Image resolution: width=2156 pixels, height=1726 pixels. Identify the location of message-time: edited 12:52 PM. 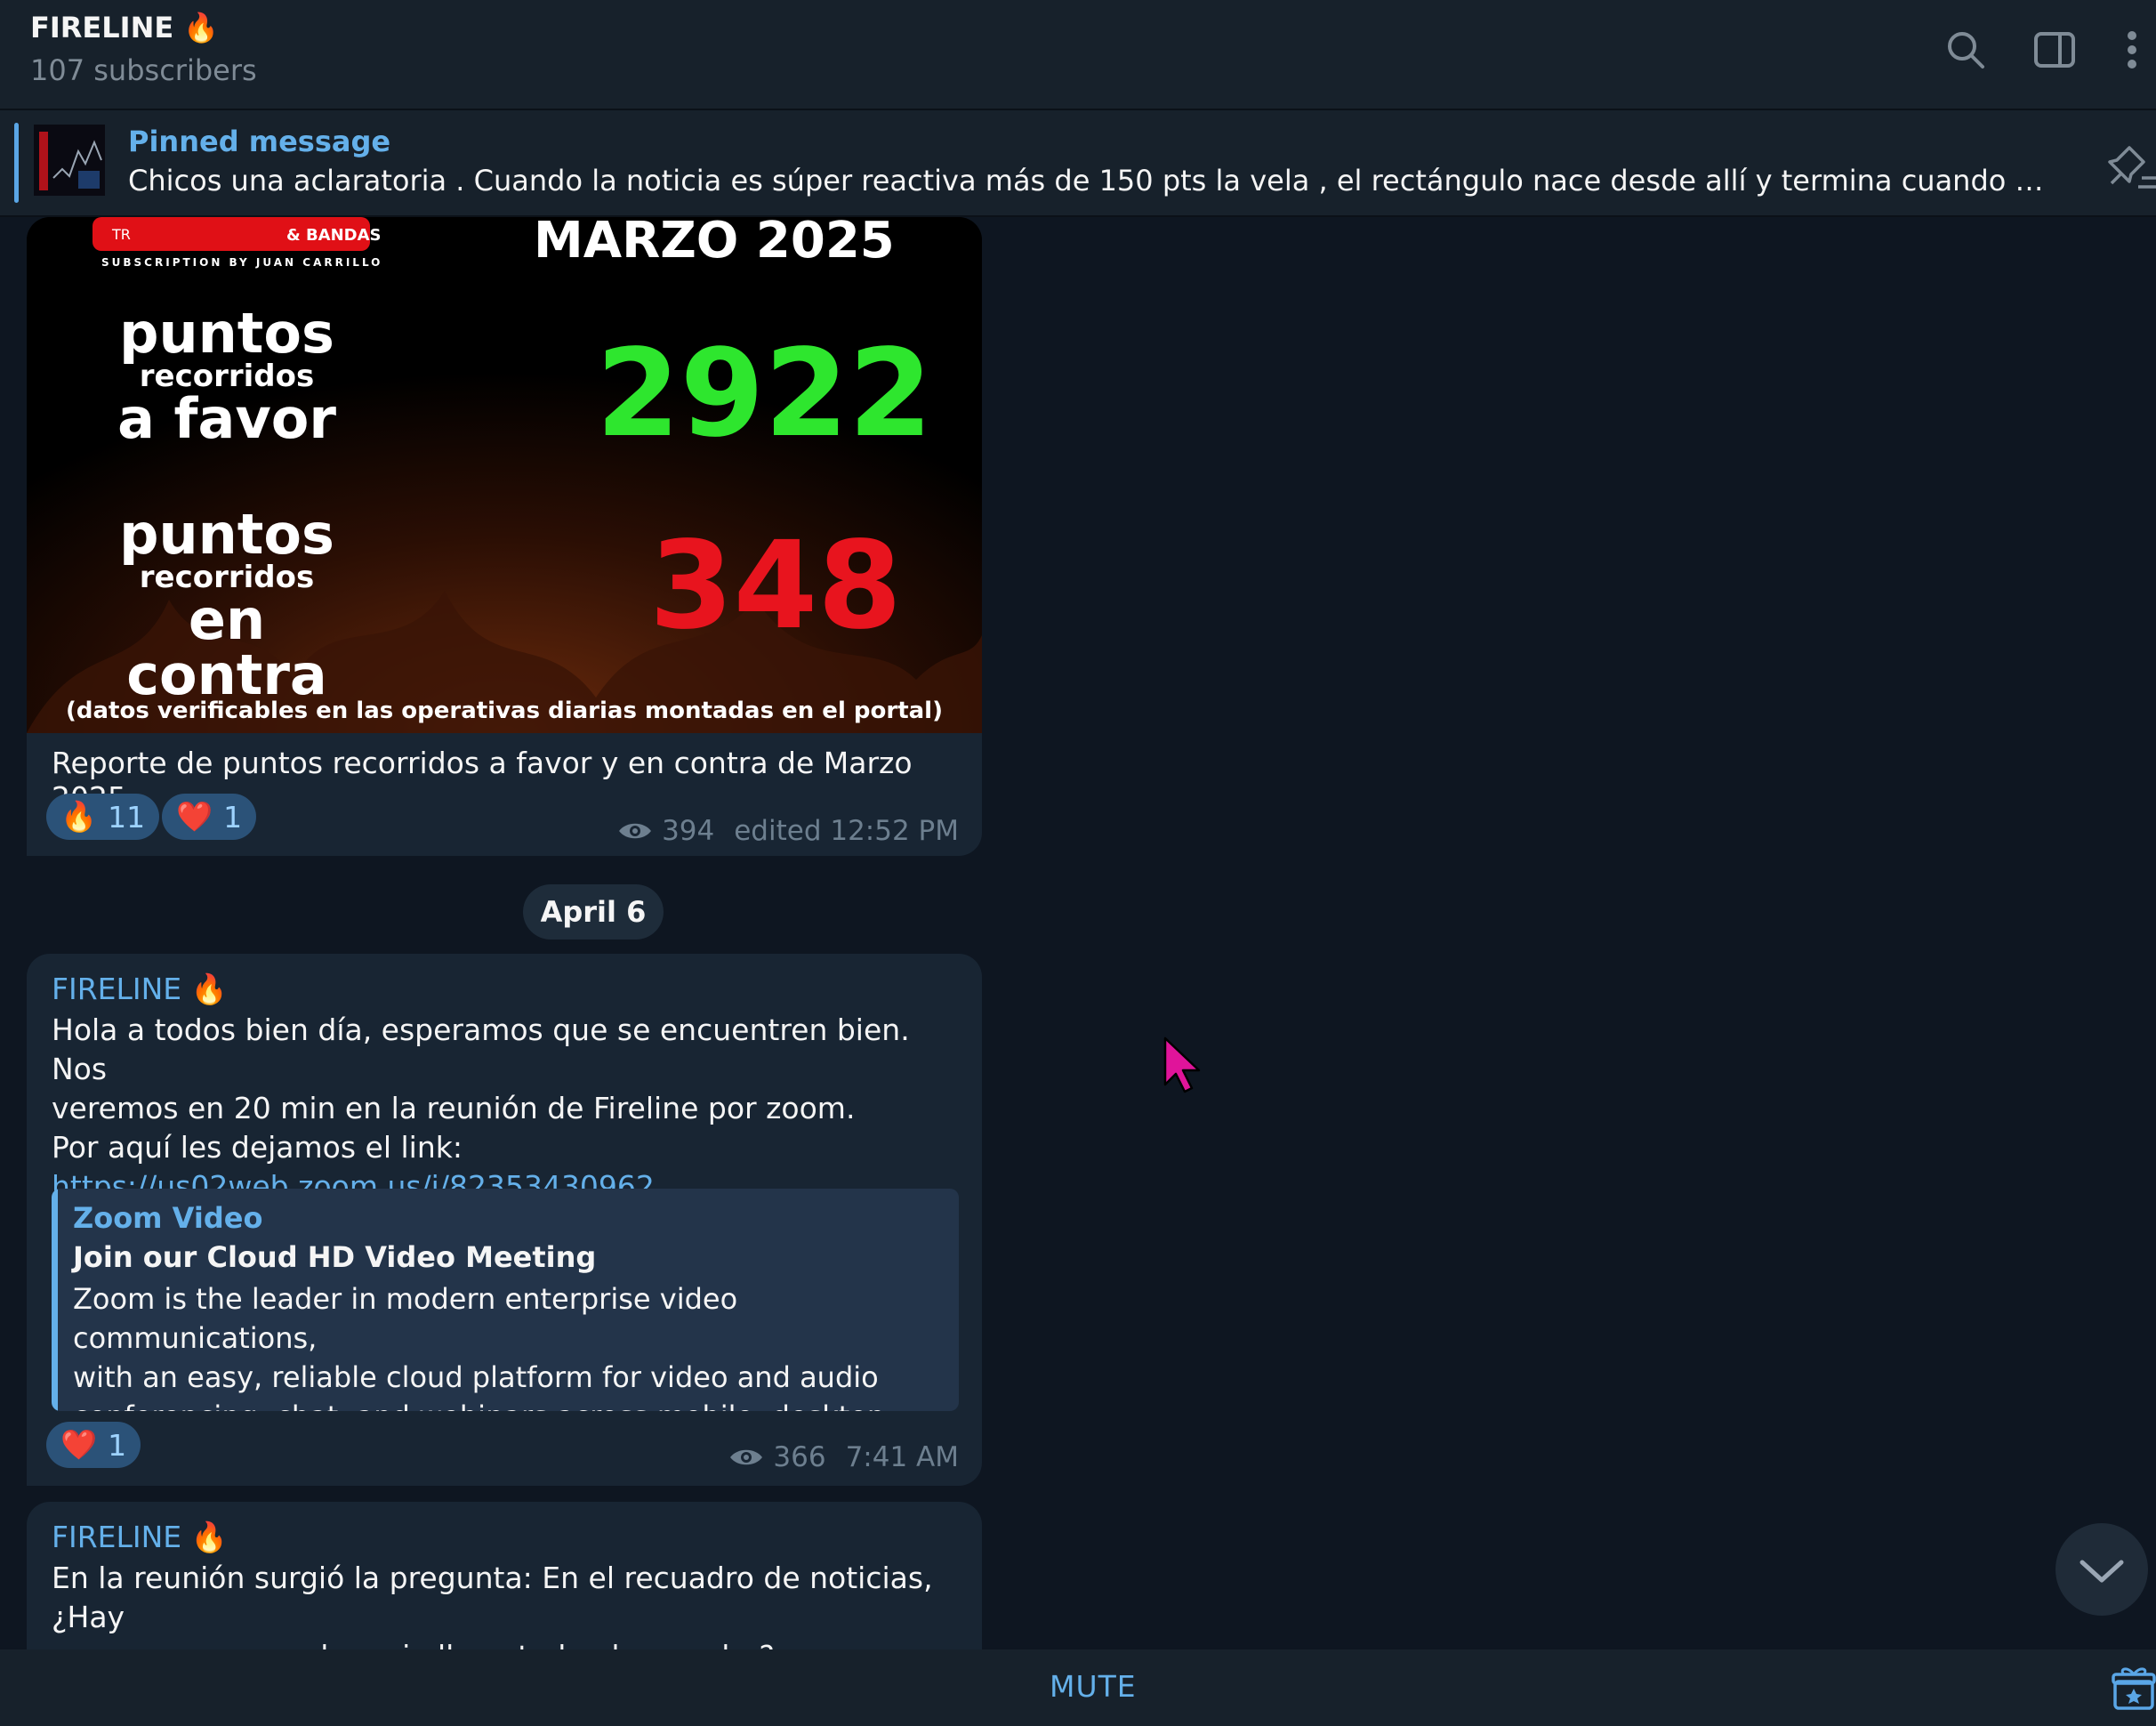
(846, 831).